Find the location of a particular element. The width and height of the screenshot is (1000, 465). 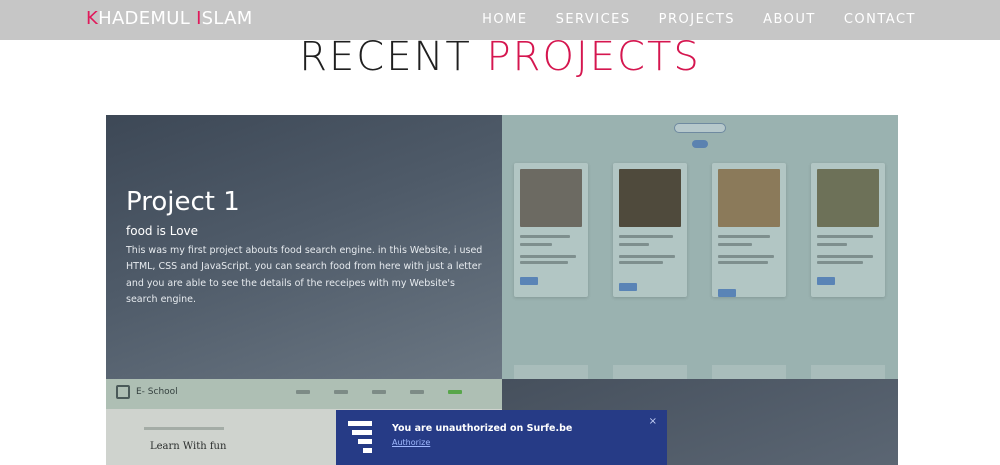

nav-about: ABOUT is located at coordinates (789, 19).